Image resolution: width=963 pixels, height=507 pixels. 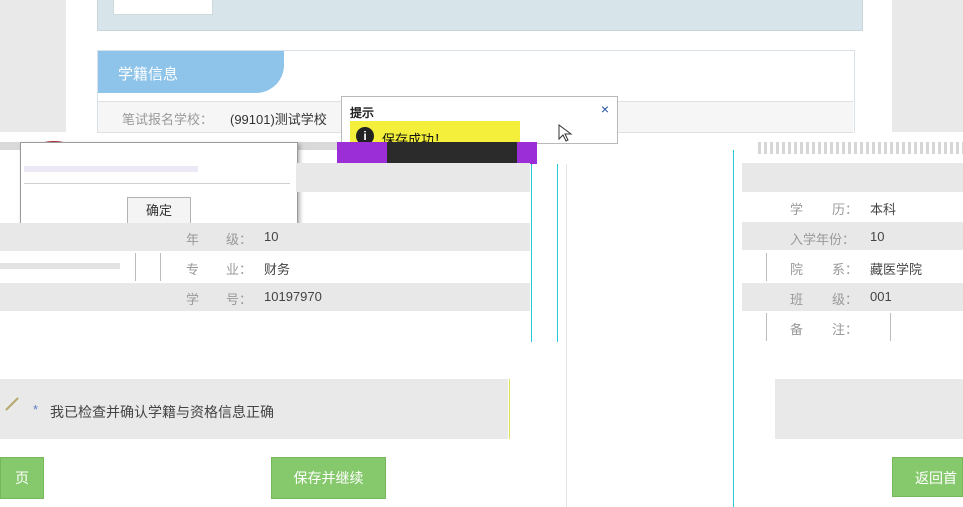 I want to click on field-label: 注：, so click(x=845, y=329).